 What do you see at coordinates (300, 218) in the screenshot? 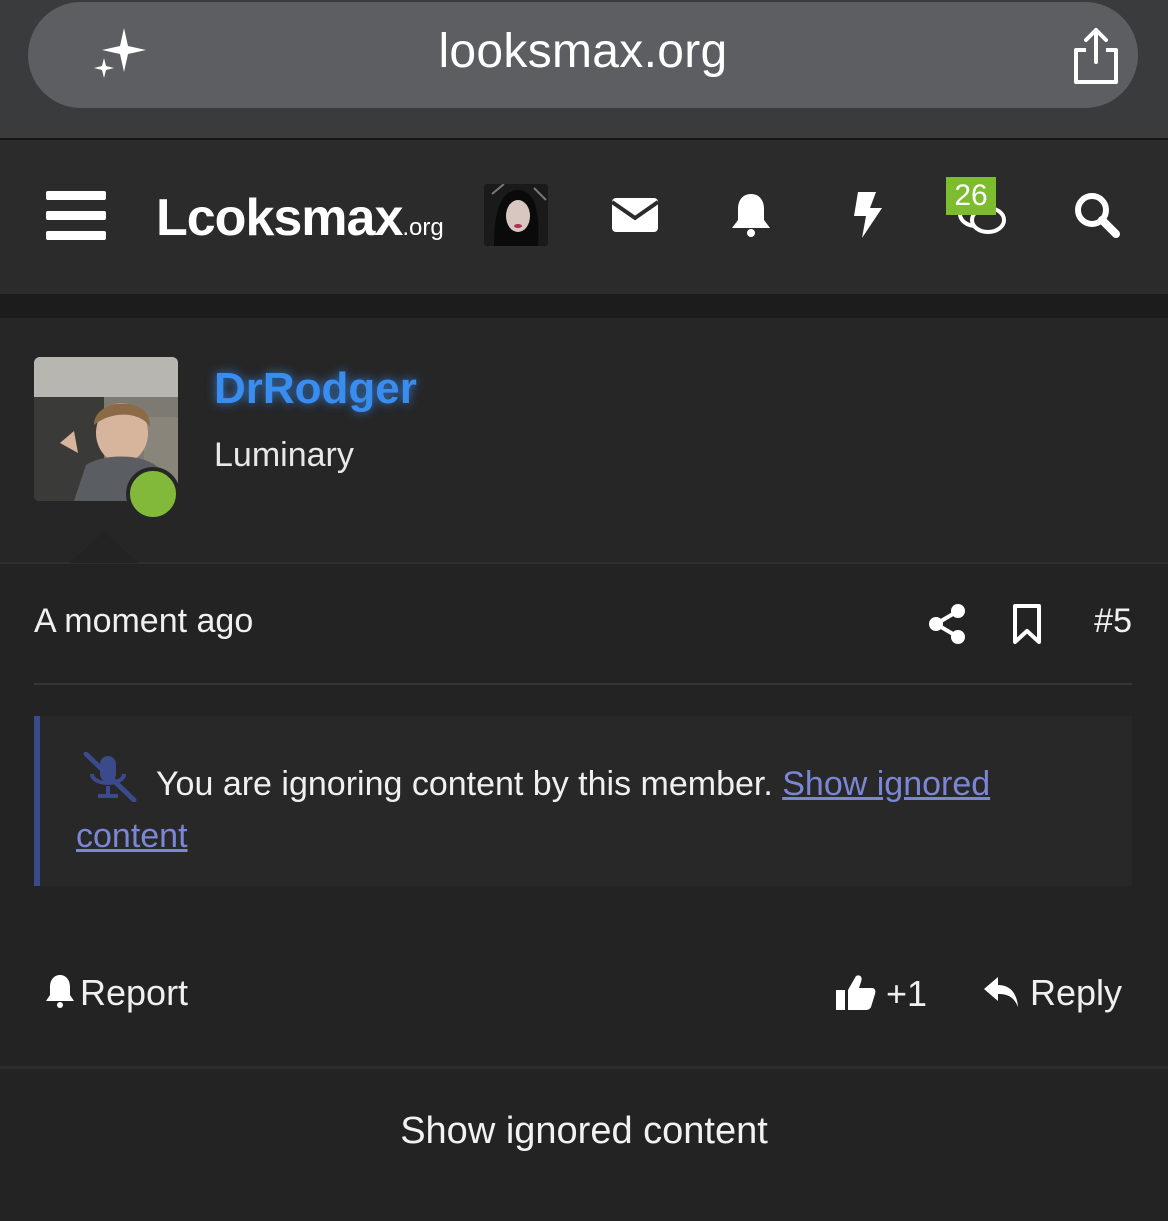
I see `site-logo: Lcoksmax.org` at bounding box center [300, 218].